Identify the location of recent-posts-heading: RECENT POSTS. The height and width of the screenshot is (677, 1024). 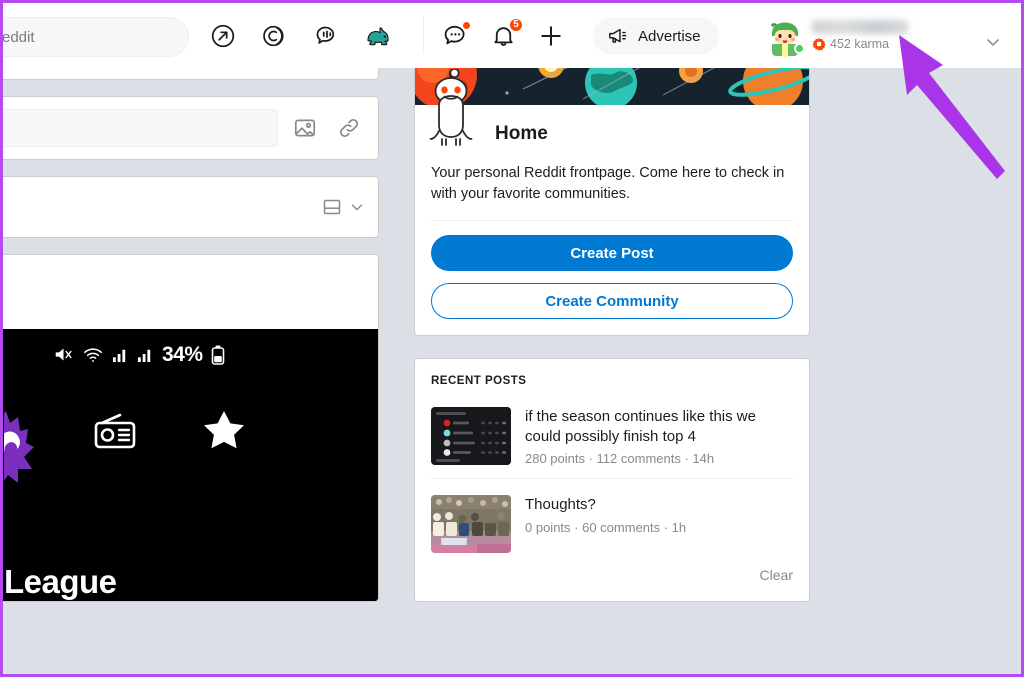
(479, 381).